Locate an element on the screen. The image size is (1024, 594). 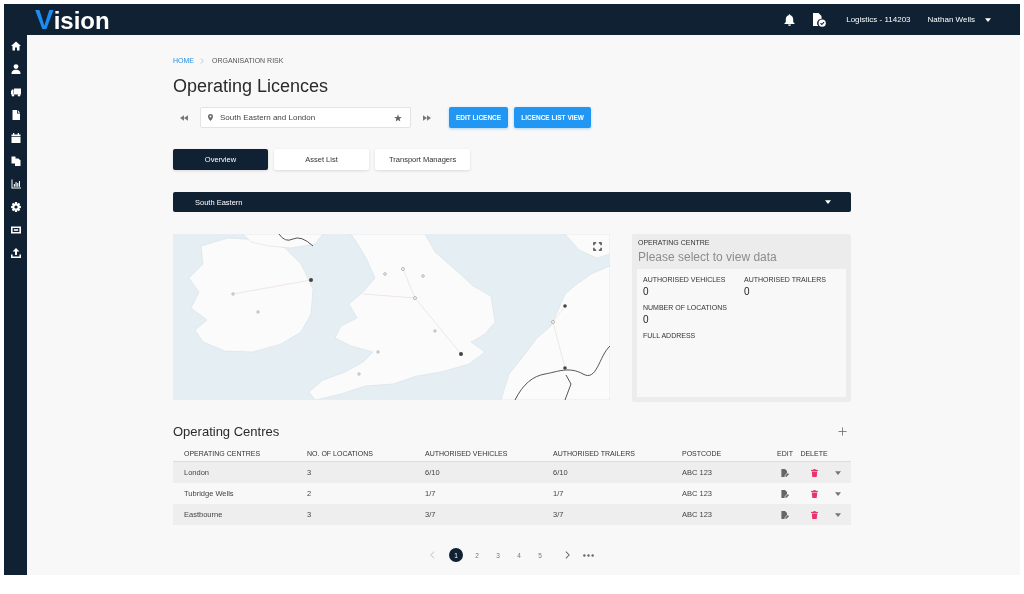
truck-icon is located at coordinates (15, 92).